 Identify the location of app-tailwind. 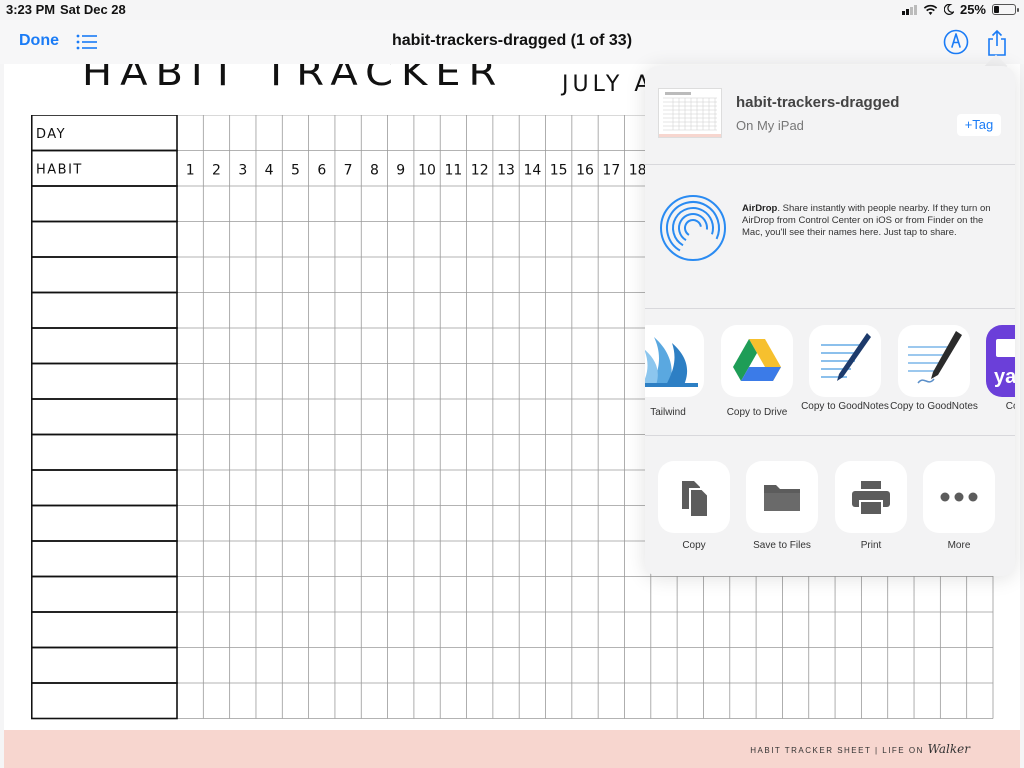
(674, 361).